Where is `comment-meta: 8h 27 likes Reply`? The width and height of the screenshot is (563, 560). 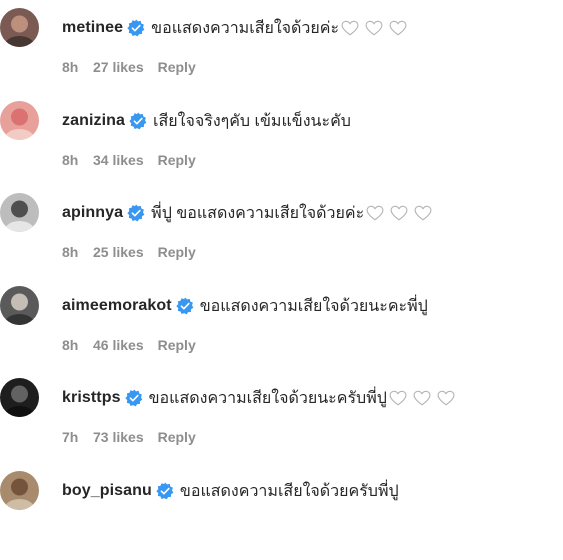 comment-meta: 8h 27 likes Reply is located at coordinates (129, 67).